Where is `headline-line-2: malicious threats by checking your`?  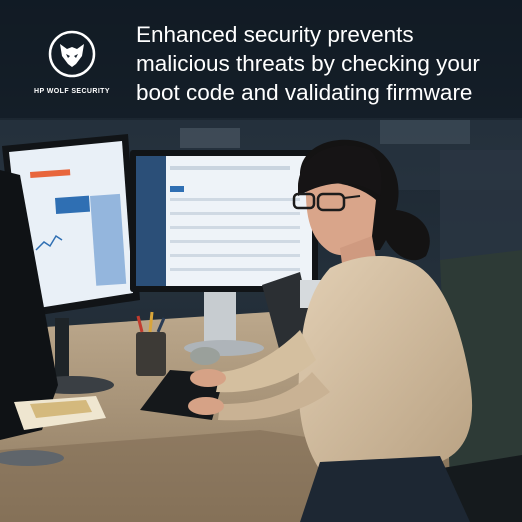
headline-line-2: malicious threats by checking your is located at coordinates (308, 63).